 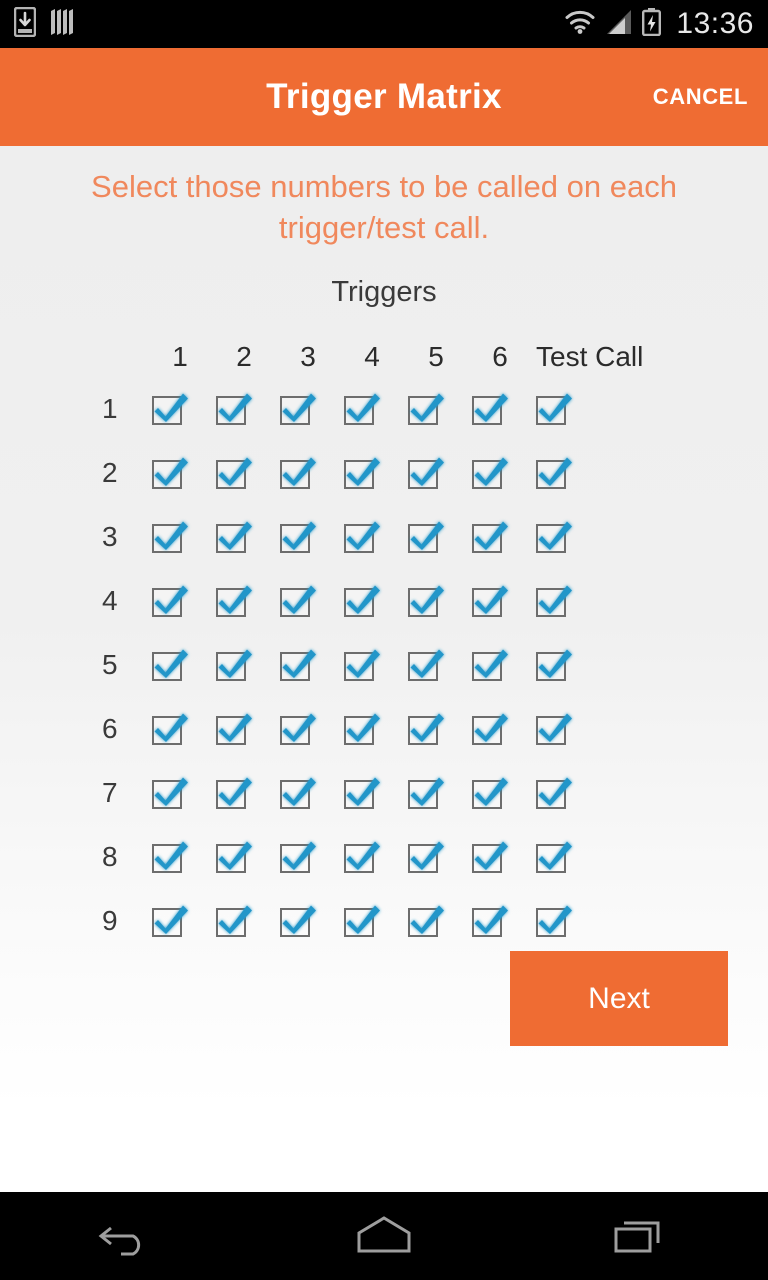 What do you see at coordinates (170, 601) in the screenshot?
I see `checkbox-row4-col1` at bounding box center [170, 601].